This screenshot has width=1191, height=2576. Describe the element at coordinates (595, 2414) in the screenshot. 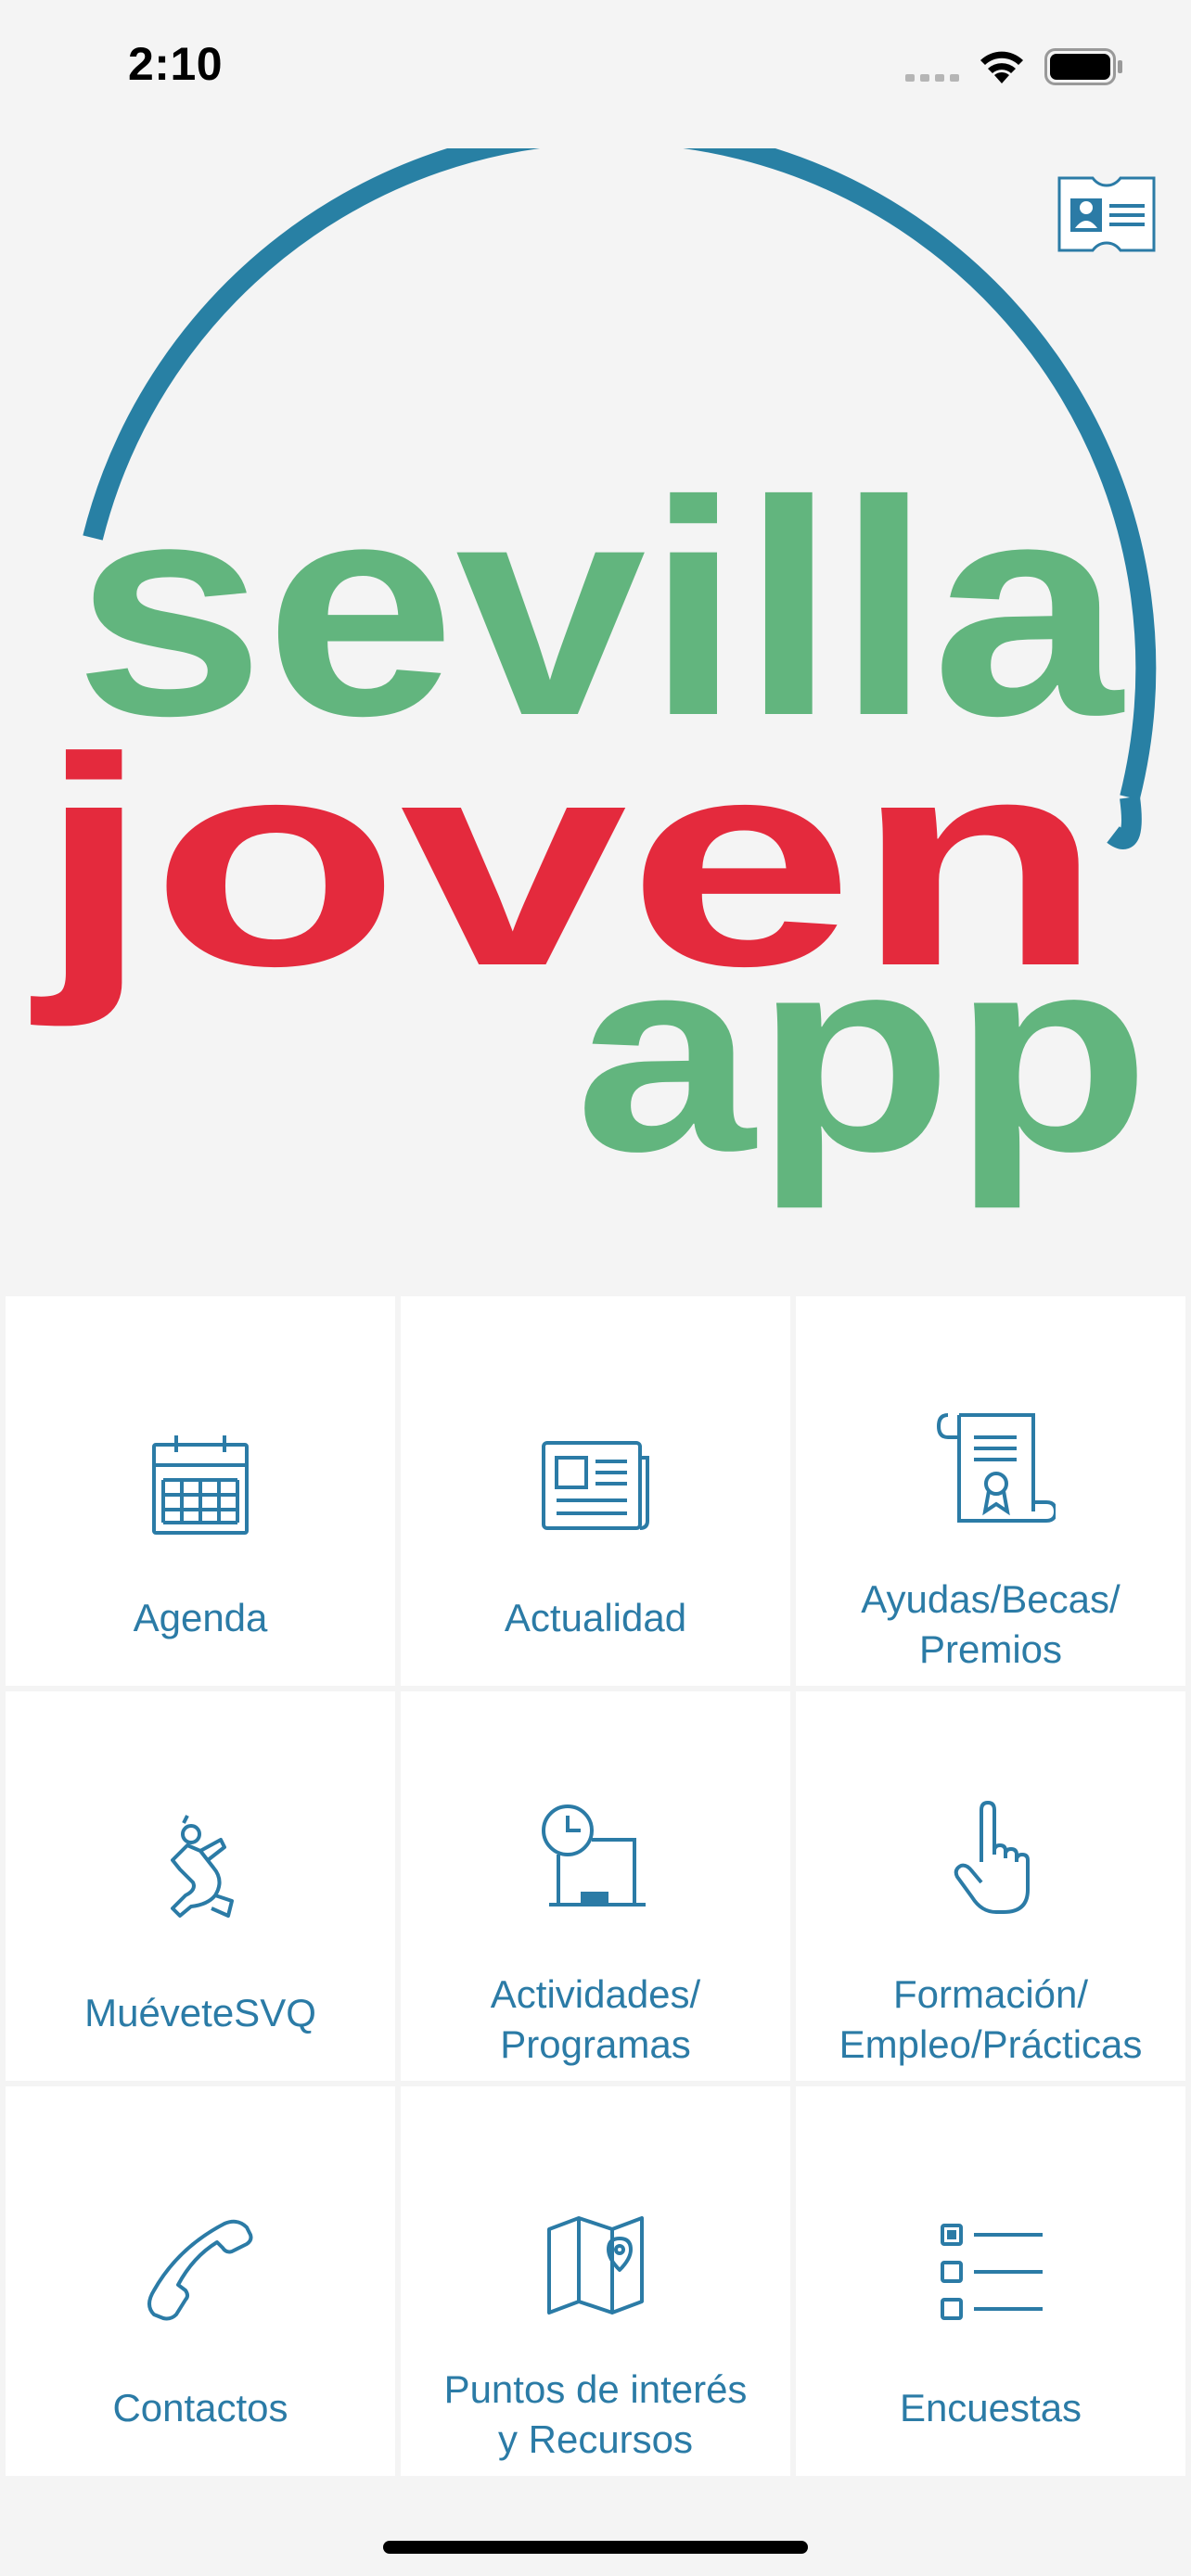

I see `menu-label-puntos-de-interes: Puntos de interés y Recursos` at that location.